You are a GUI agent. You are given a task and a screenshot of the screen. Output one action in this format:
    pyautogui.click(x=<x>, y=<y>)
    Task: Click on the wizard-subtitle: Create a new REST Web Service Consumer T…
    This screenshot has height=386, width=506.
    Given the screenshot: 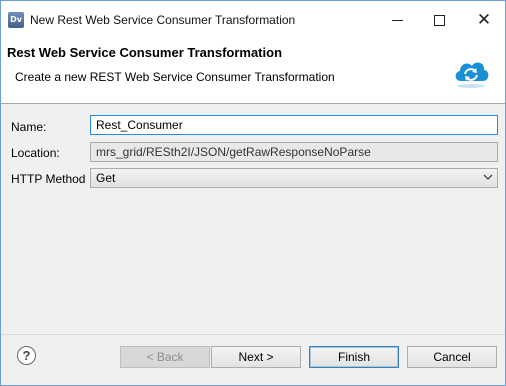 What is the action you would take?
    pyautogui.click(x=175, y=77)
    